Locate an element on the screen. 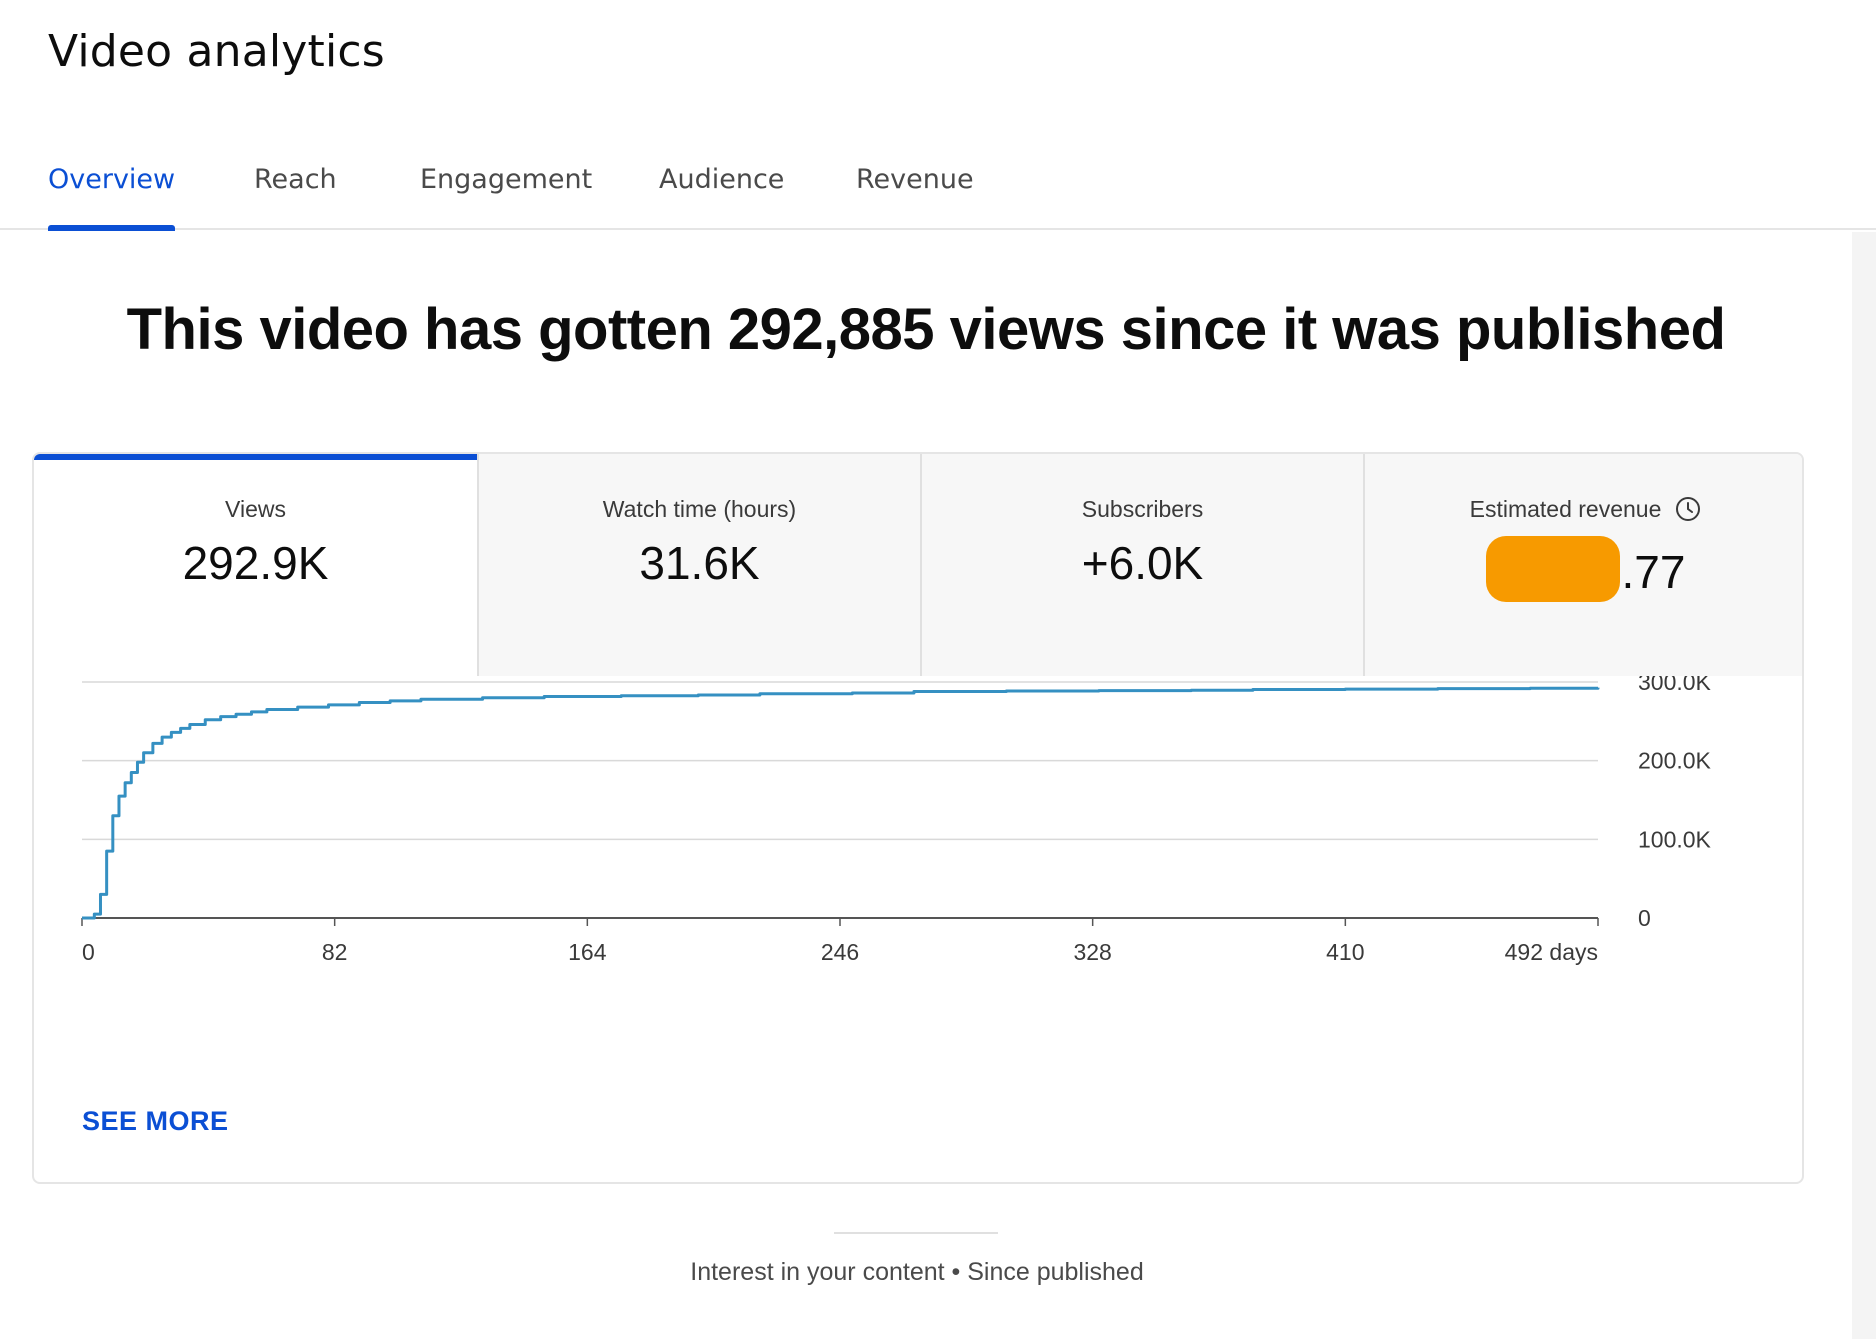 The image size is (1876, 1339). y-tick-label: 200.0K is located at coordinates (1675, 761).